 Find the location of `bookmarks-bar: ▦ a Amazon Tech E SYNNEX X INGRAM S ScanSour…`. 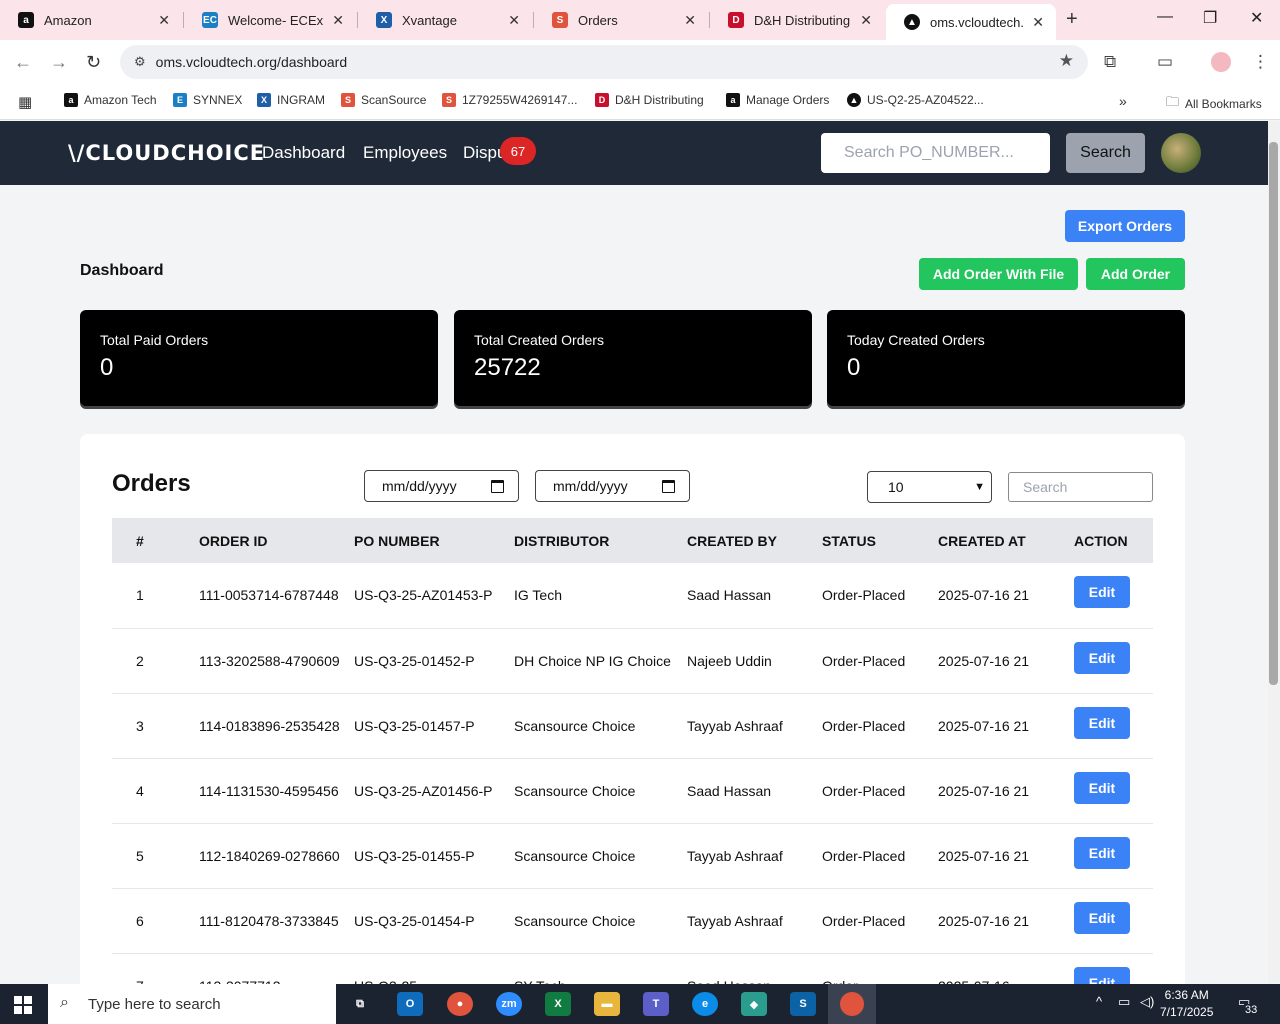

bookmarks-bar: ▦ a Amazon Tech E SYNNEX X INGRAM S ScanSour… is located at coordinates (640, 102).